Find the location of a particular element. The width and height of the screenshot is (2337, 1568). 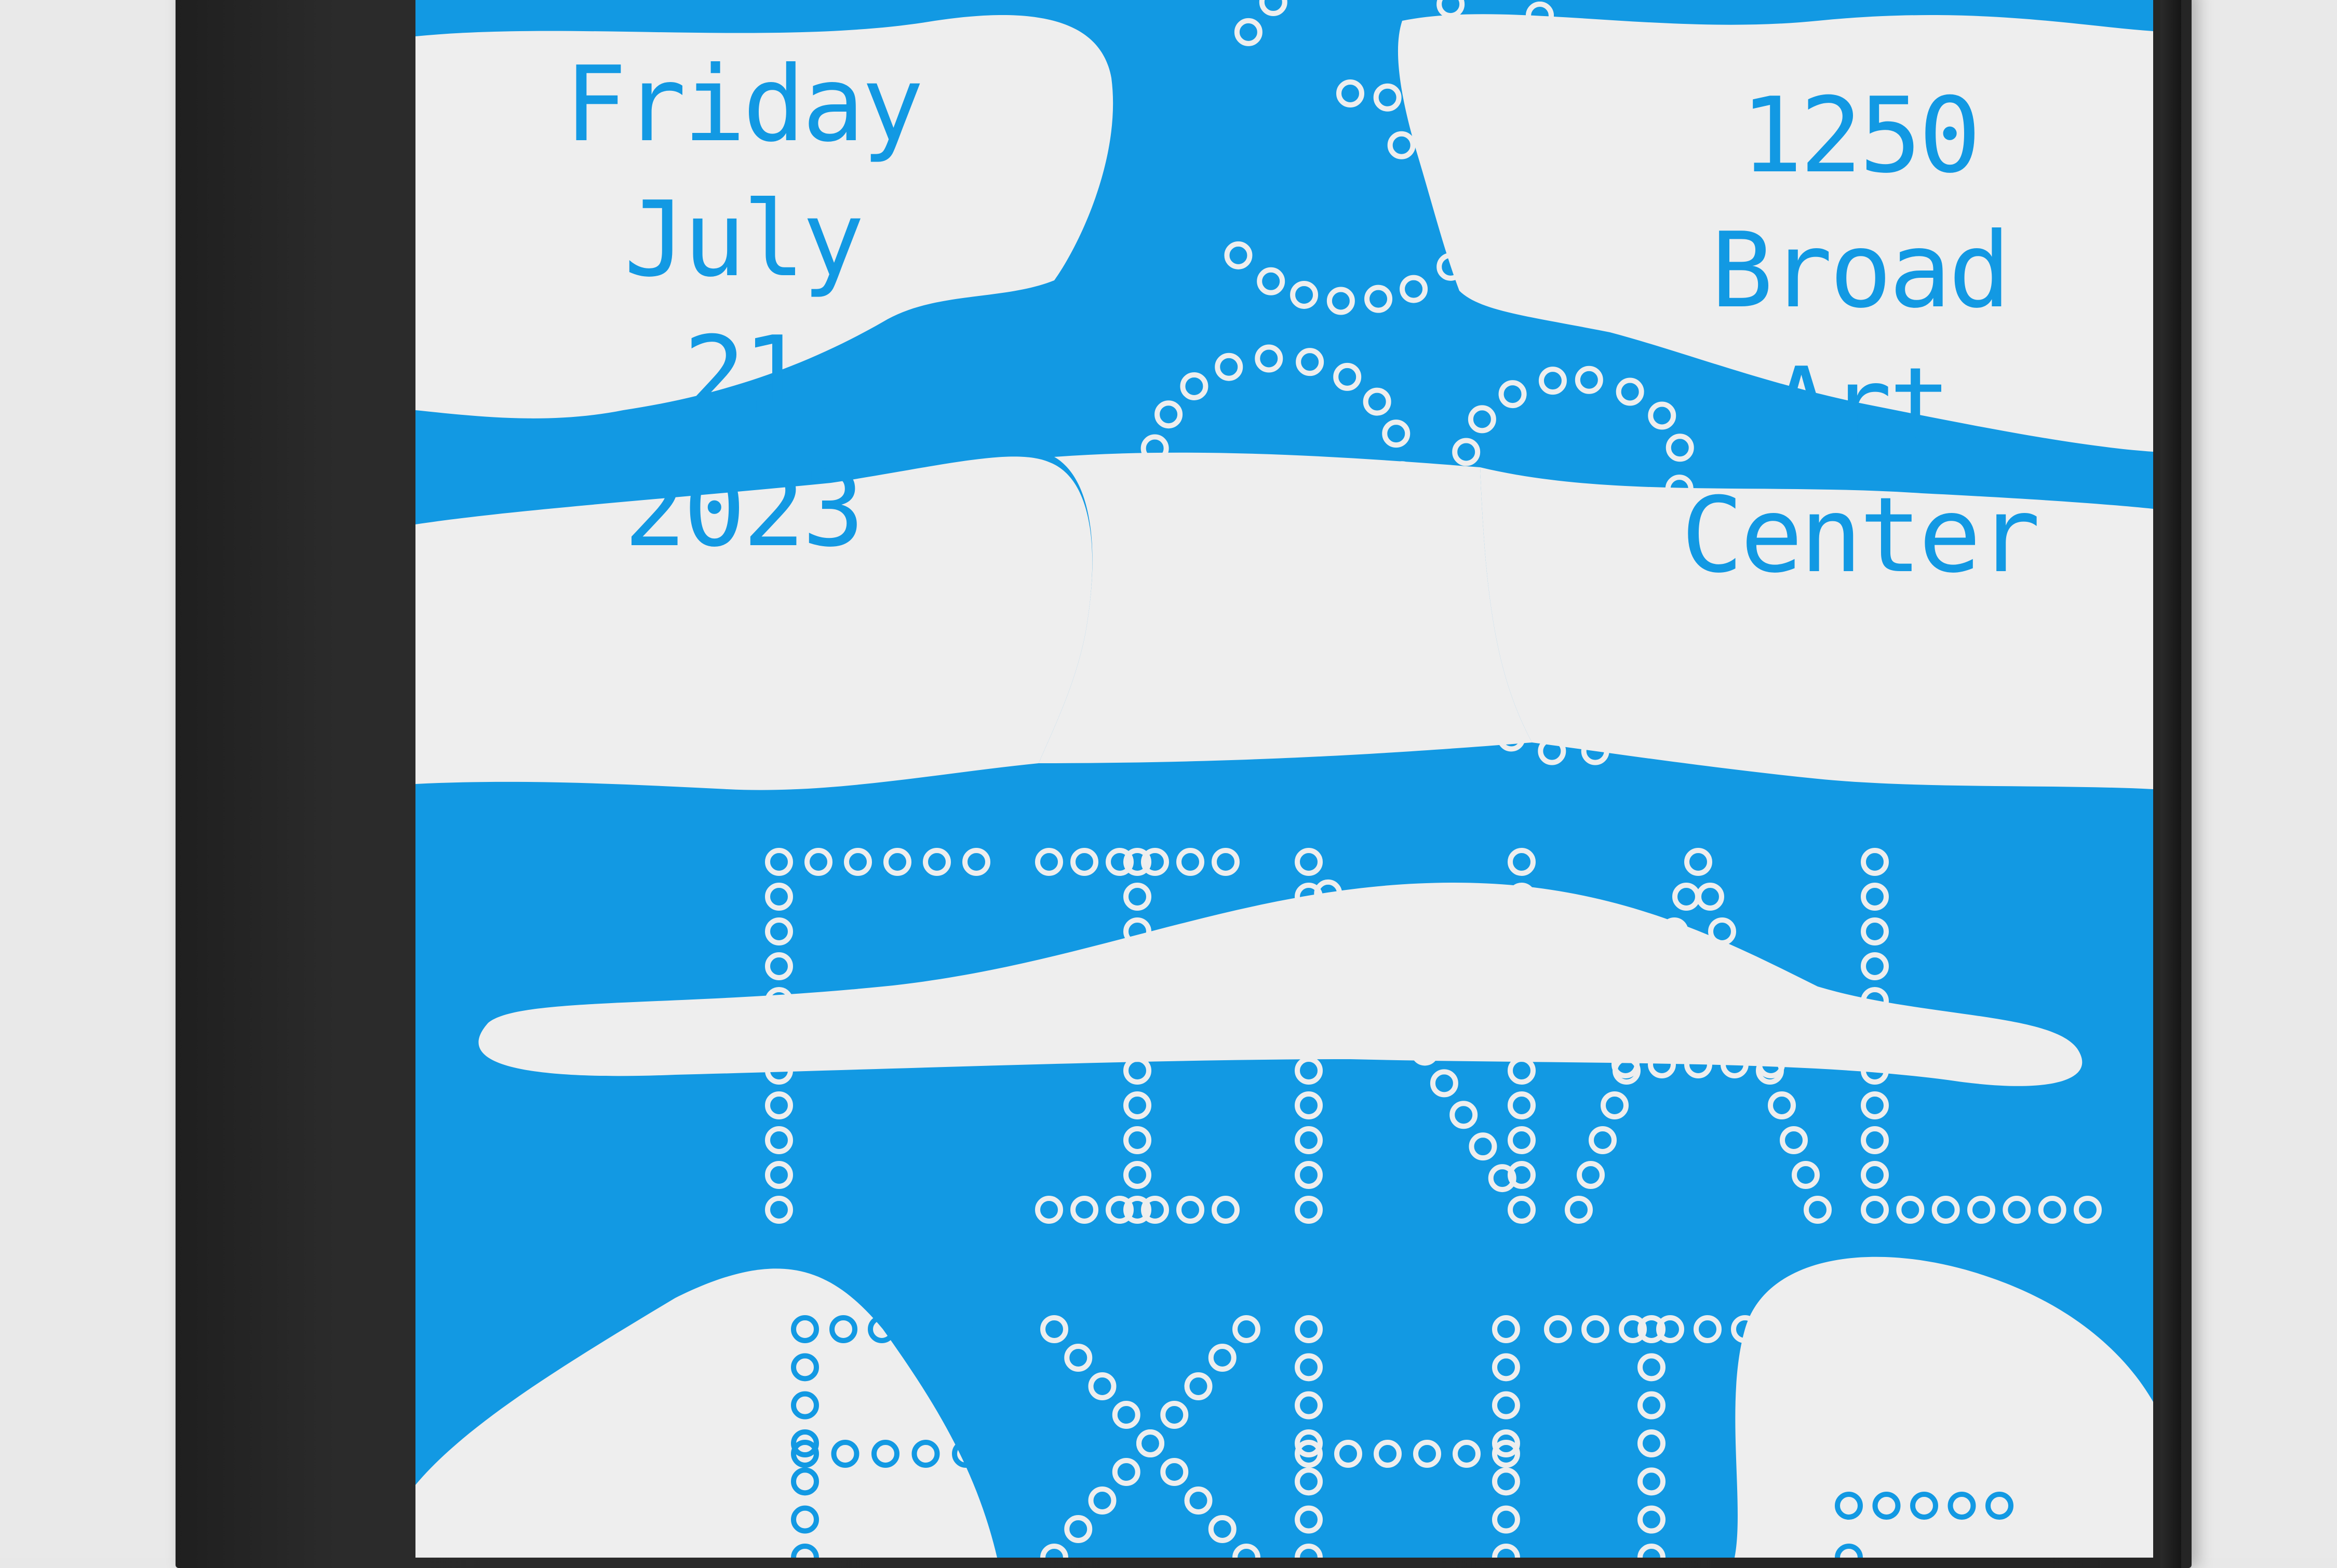

venue-line-number: 1250 is located at coordinates (1859, 135).